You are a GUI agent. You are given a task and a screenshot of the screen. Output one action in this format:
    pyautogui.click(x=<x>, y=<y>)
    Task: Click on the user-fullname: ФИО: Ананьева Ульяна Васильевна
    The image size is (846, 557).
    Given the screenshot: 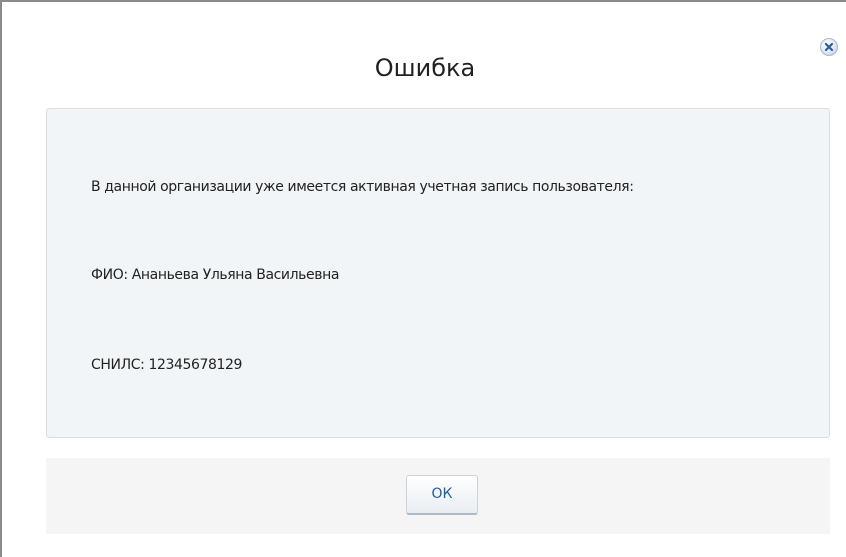 What is the action you would take?
    pyautogui.click(x=215, y=275)
    